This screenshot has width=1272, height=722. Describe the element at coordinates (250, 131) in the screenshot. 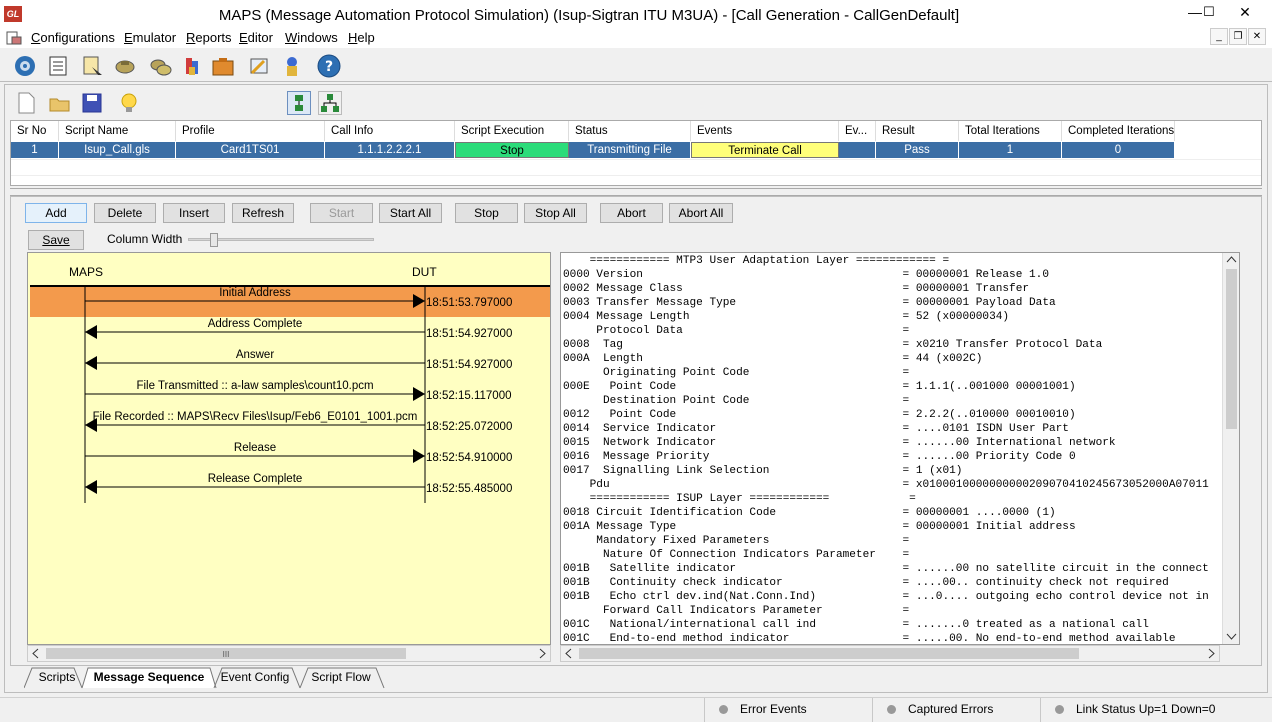

I see `column-header-profile: Profile` at that location.